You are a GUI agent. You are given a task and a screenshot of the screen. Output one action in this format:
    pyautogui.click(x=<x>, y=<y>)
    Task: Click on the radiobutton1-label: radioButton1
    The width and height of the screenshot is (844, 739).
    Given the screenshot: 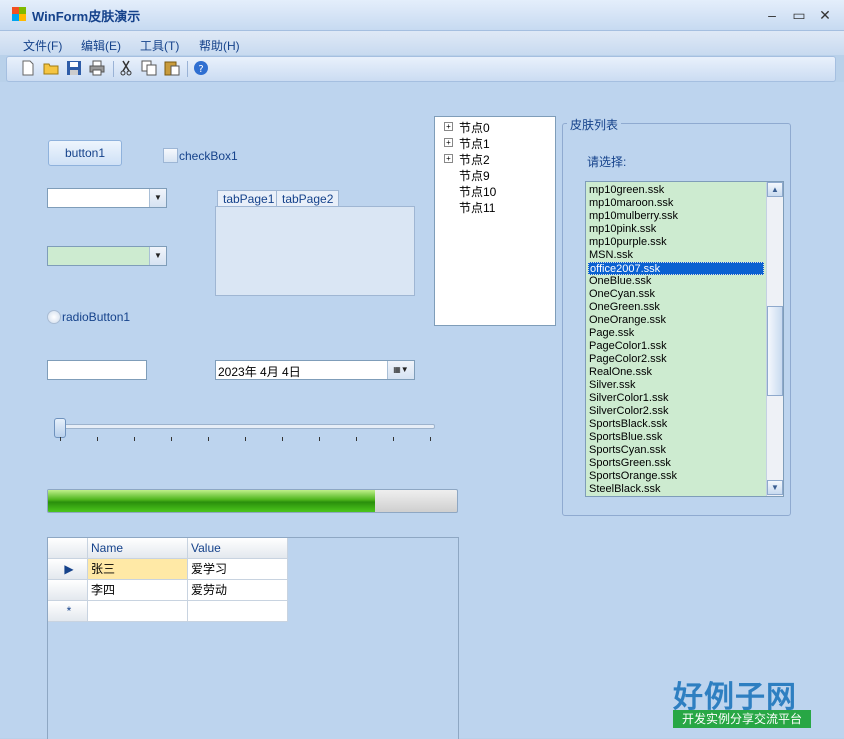 What is the action you would take?
    pyautogui.click(x=96, y=317)
    